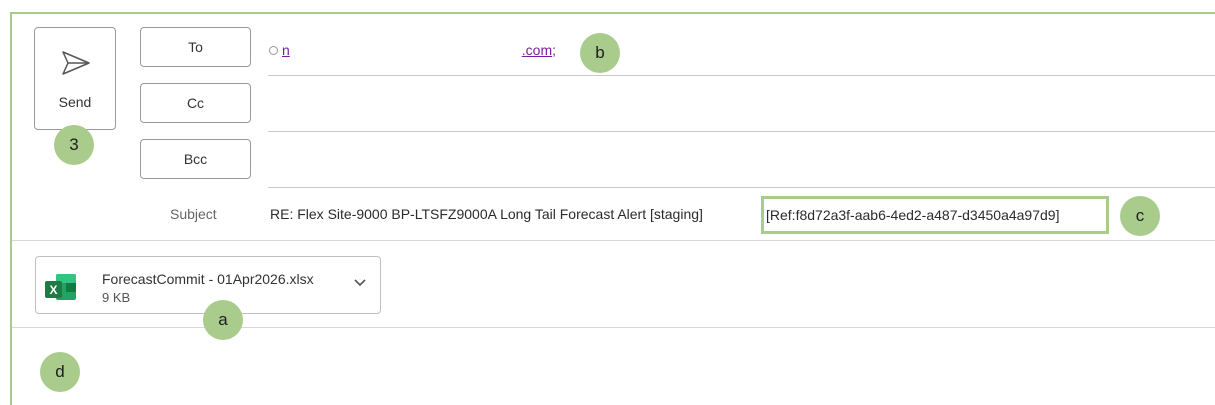  I want to click on callout-c: c, so click(1140, 216).